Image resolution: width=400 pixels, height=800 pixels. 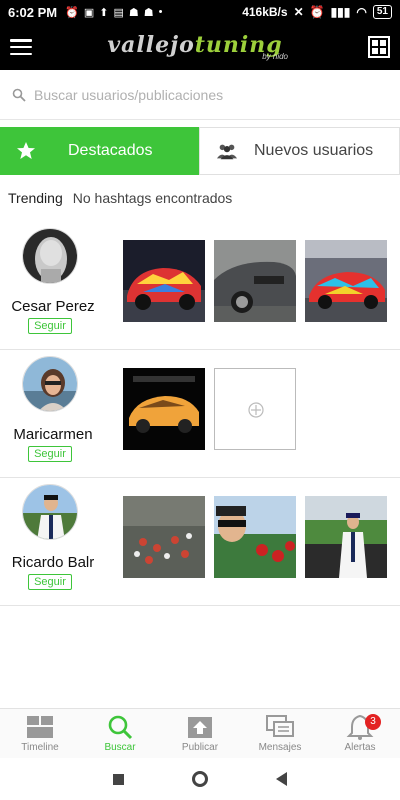 I want to click on trending-bar: Trending No hashtags encontrados, so click(x=120, y=198).